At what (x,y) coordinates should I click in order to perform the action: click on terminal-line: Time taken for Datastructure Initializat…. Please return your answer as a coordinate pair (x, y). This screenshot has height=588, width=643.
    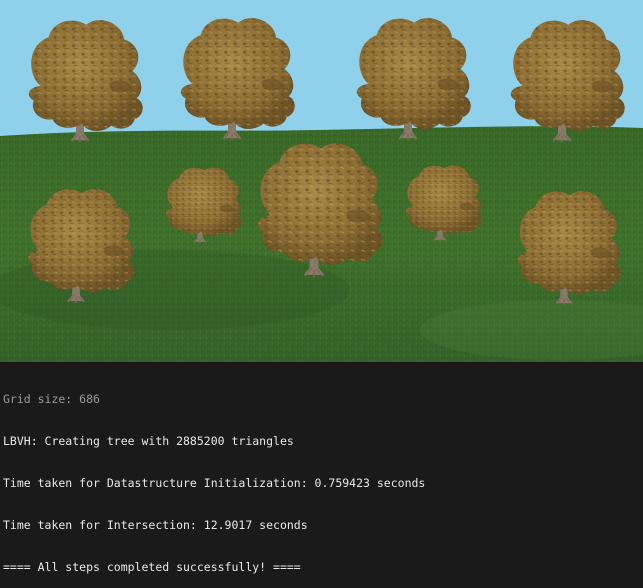
    Looking at the image, I should click on (214, 483).